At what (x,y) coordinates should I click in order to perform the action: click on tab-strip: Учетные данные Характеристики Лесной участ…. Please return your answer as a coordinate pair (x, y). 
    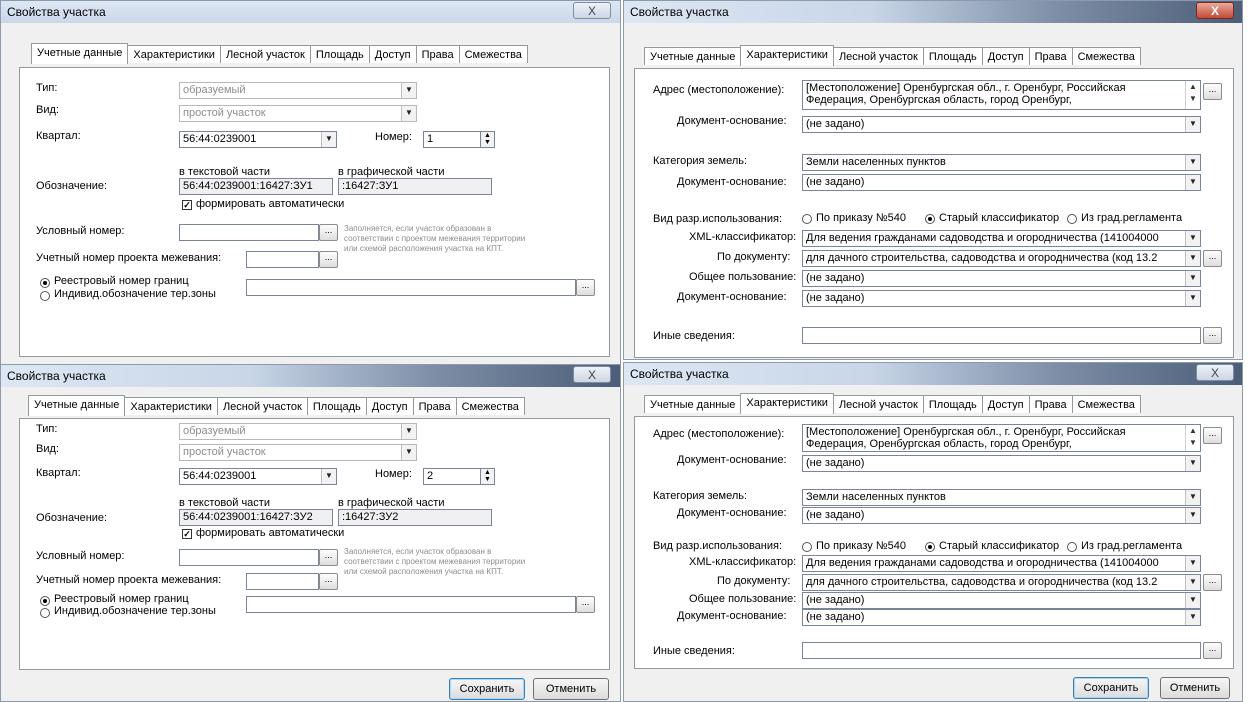
    Looking at the image, I should click on (279, 54).